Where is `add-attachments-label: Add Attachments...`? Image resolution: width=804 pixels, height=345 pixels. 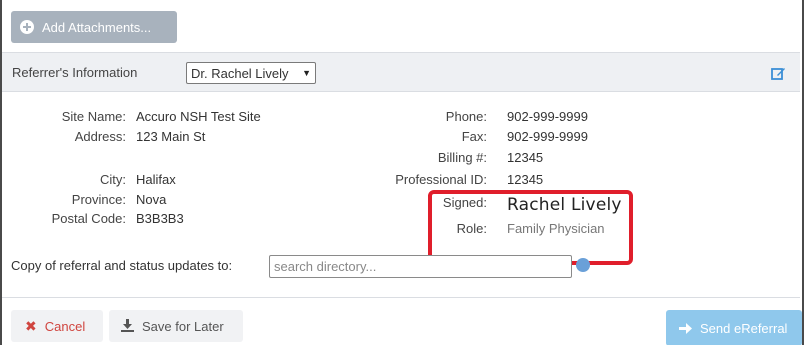 add-attachments-label: Add Attachments... is located at coordinates (97, 27).